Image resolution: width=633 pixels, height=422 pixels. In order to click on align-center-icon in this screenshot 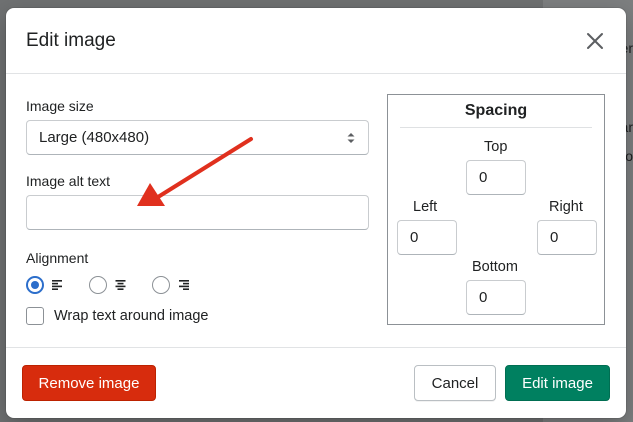, I will do `click(120, 285)`.